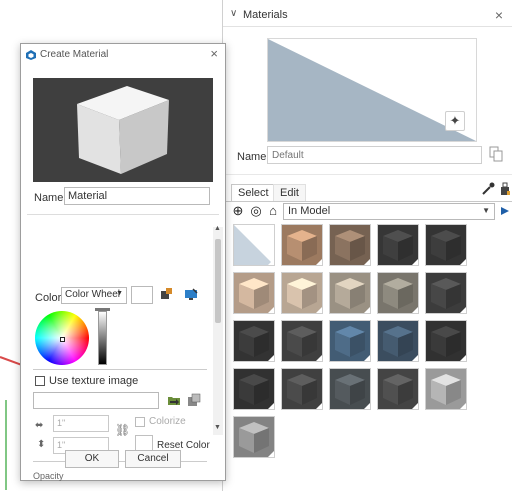  Describe the element at coordinates (102, 338) in the screenshot. I see `brightness-slider` at that location.